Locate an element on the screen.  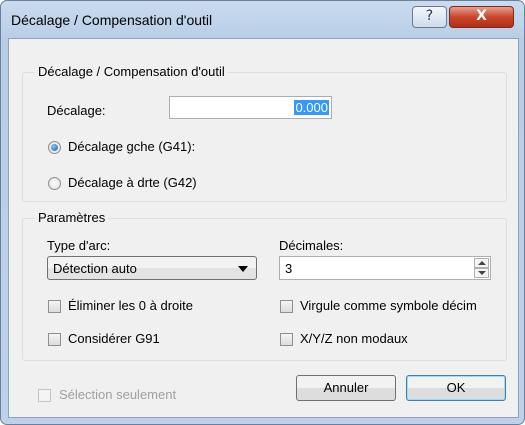
offset-input-value: 0.000 is located at coordinates (311, 107).